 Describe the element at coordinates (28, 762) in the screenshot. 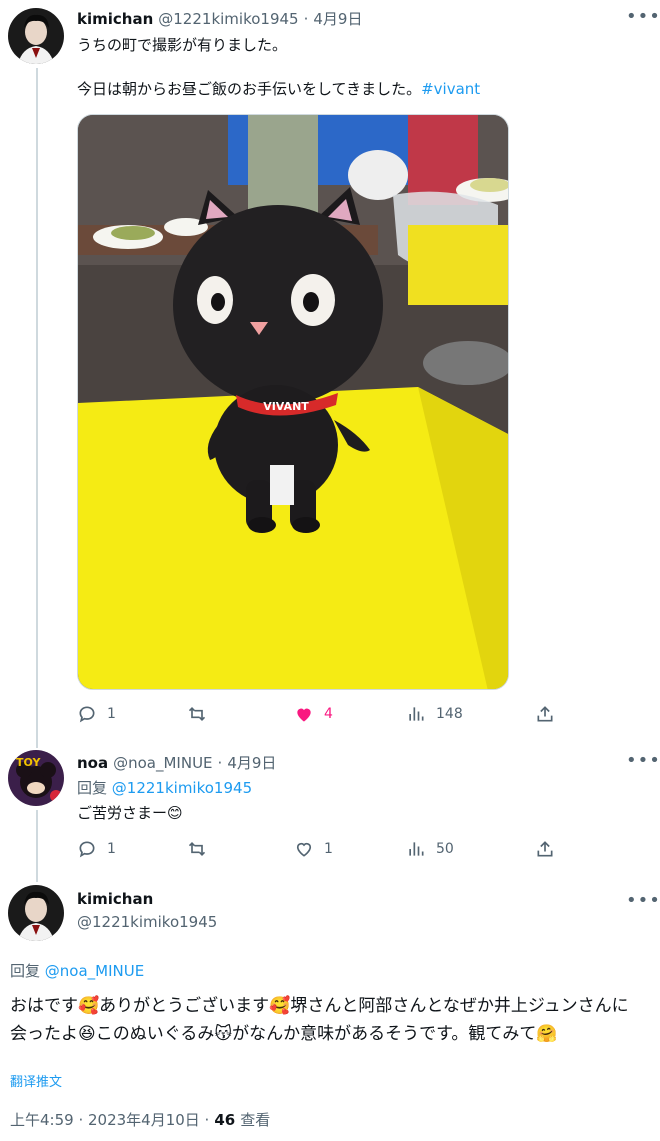

I see `svg-text: TOY` at that location.